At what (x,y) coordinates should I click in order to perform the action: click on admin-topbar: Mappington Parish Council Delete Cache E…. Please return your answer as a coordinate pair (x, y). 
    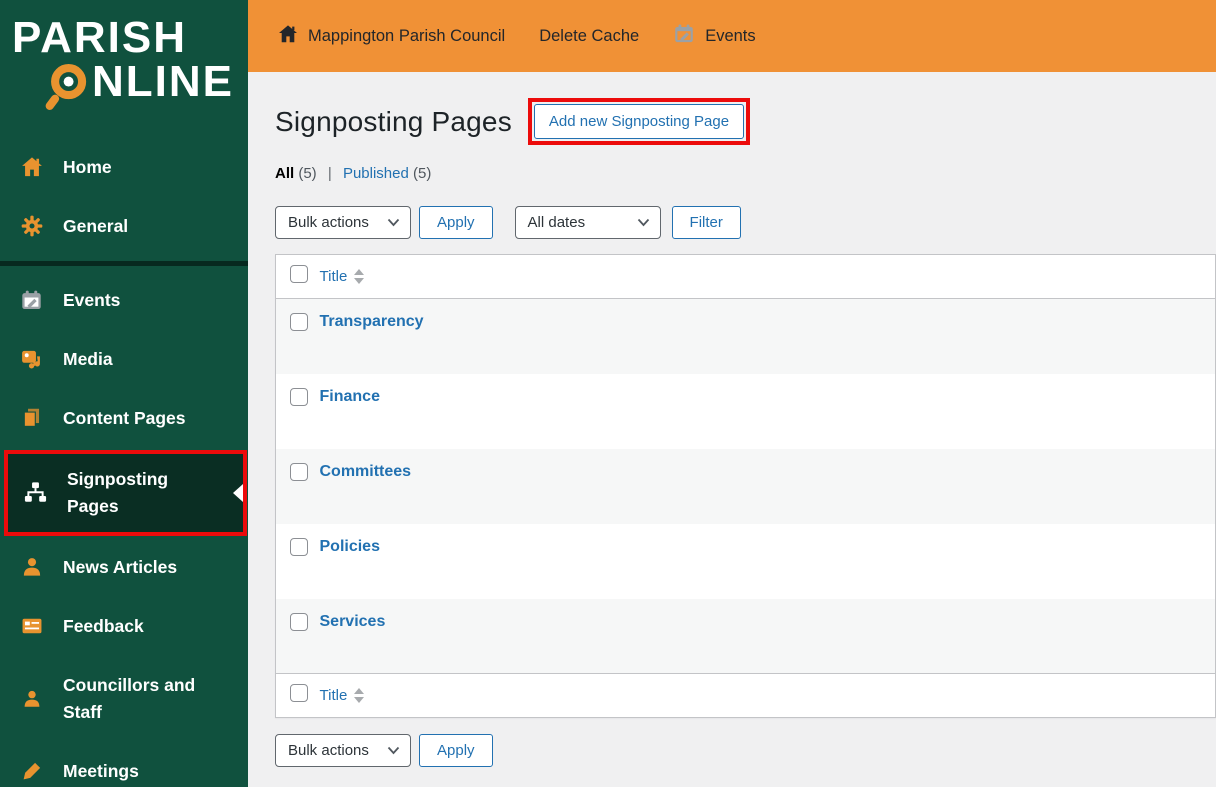
    Looking at the image, I should click on (732, 36).